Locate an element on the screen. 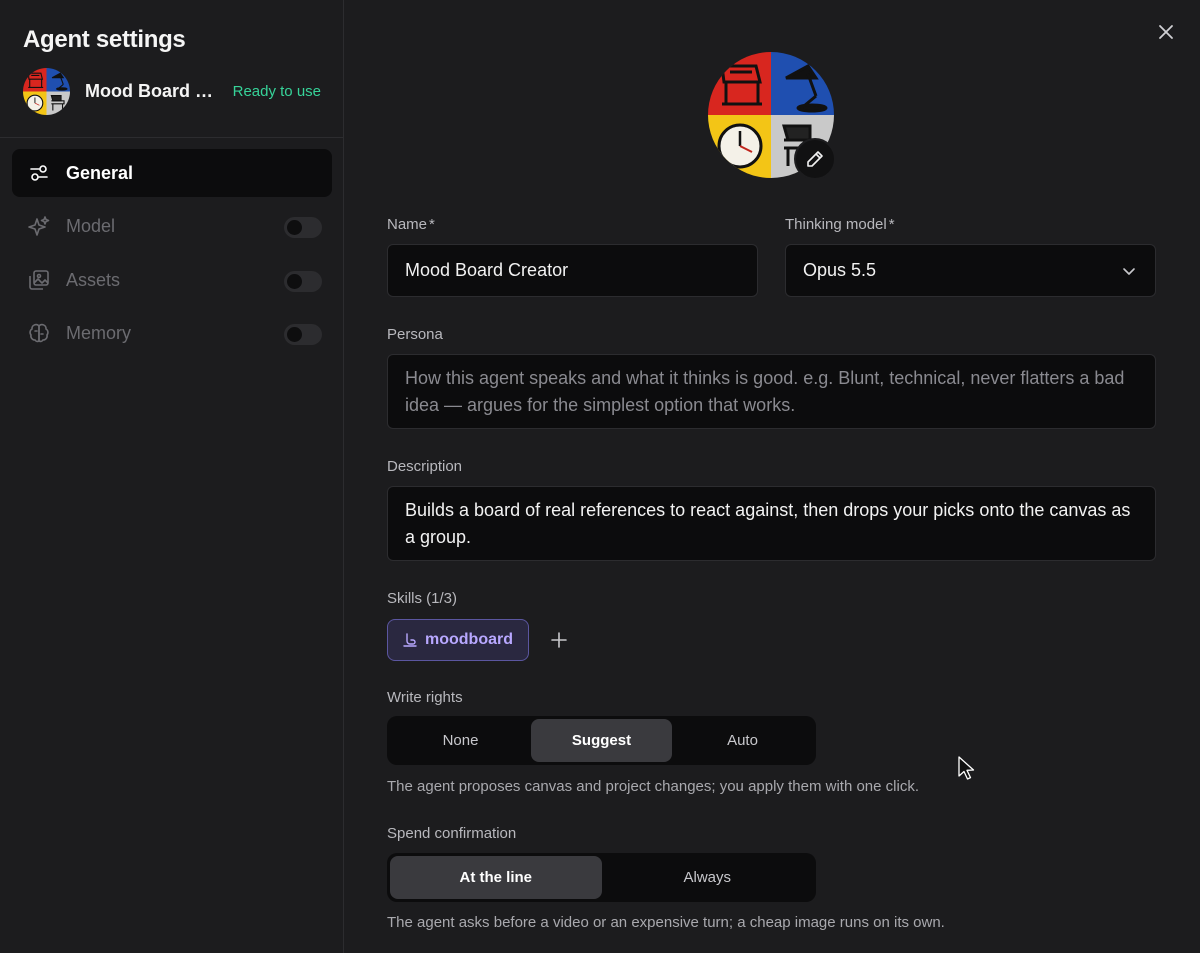 The width and height of the screenshot is (1200, 953). brain-icon is located at coordinates (39, 333).